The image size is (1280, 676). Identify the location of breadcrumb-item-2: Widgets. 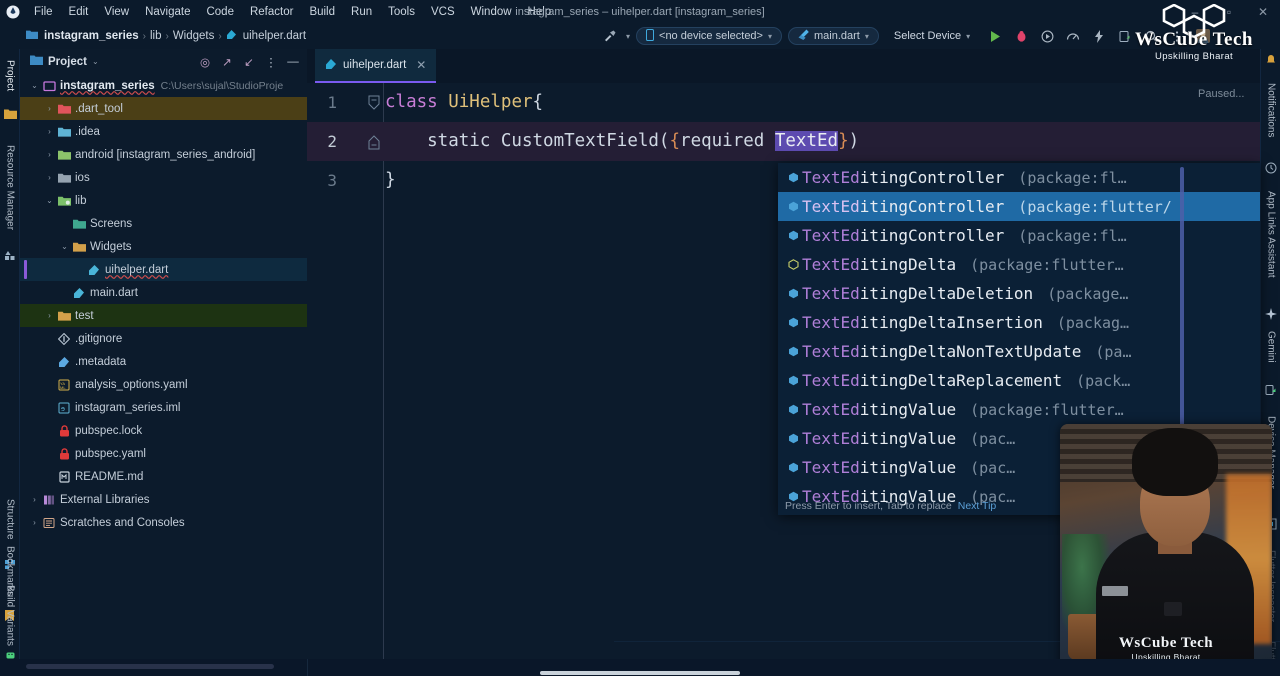
(194, 36).